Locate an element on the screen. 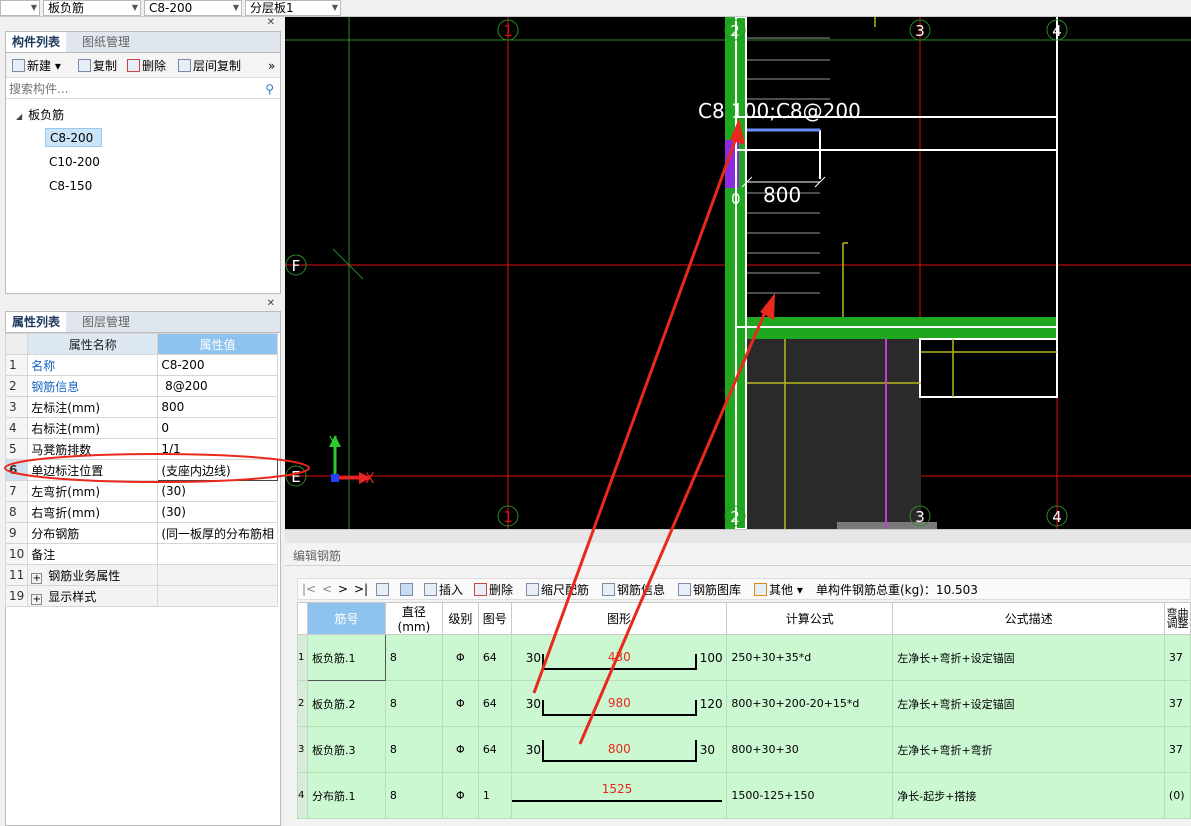 The height and width of the screenshot is (826, 1191). tab-component-list: 构件列表 is located at coordinates (36, 42).